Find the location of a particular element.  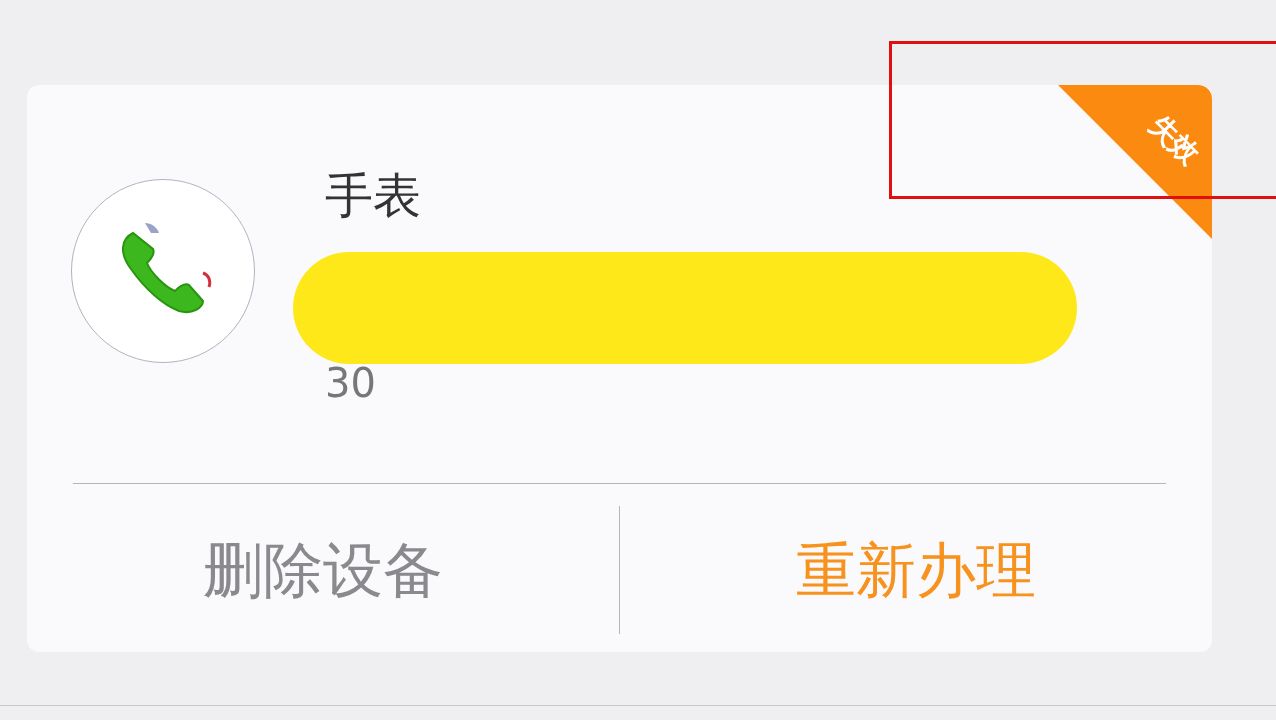

device-title: 手表 is located at coordinates (373, 195).